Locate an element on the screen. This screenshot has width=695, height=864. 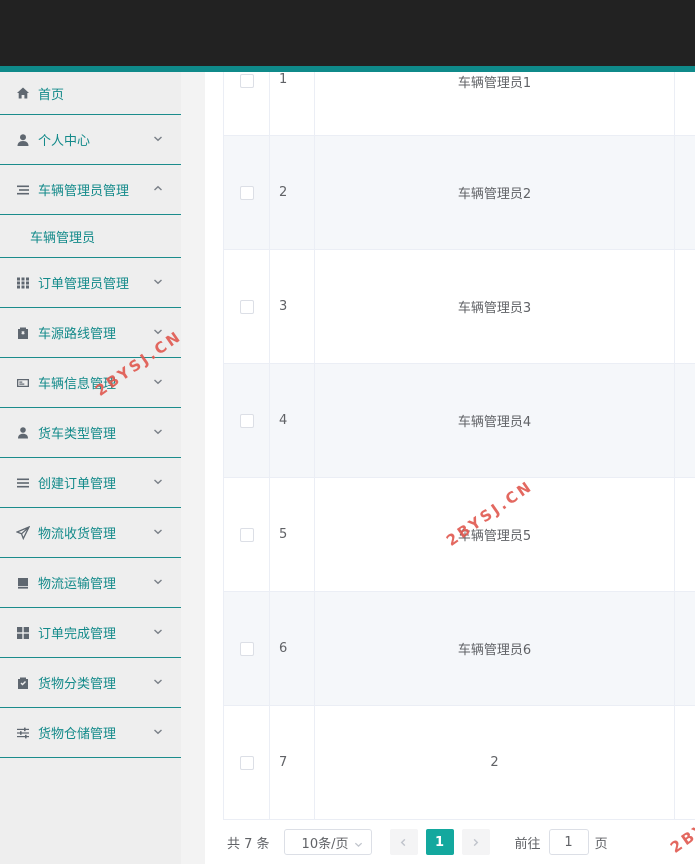
sidebar-item-warehouse: 货物仓储管理 is located at coordinates (90, 733).